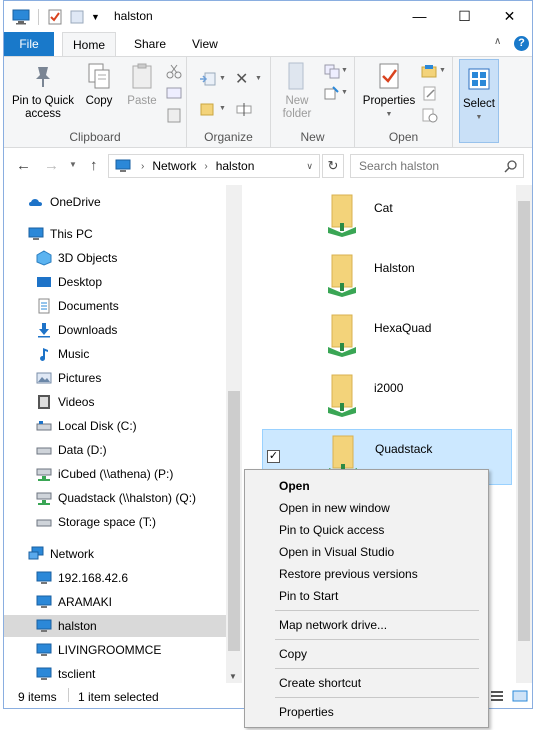 This screenshot has height=730, width=534. I want to click on title-bar: ▼ halston — ☐ ✕, so click(268, 16).